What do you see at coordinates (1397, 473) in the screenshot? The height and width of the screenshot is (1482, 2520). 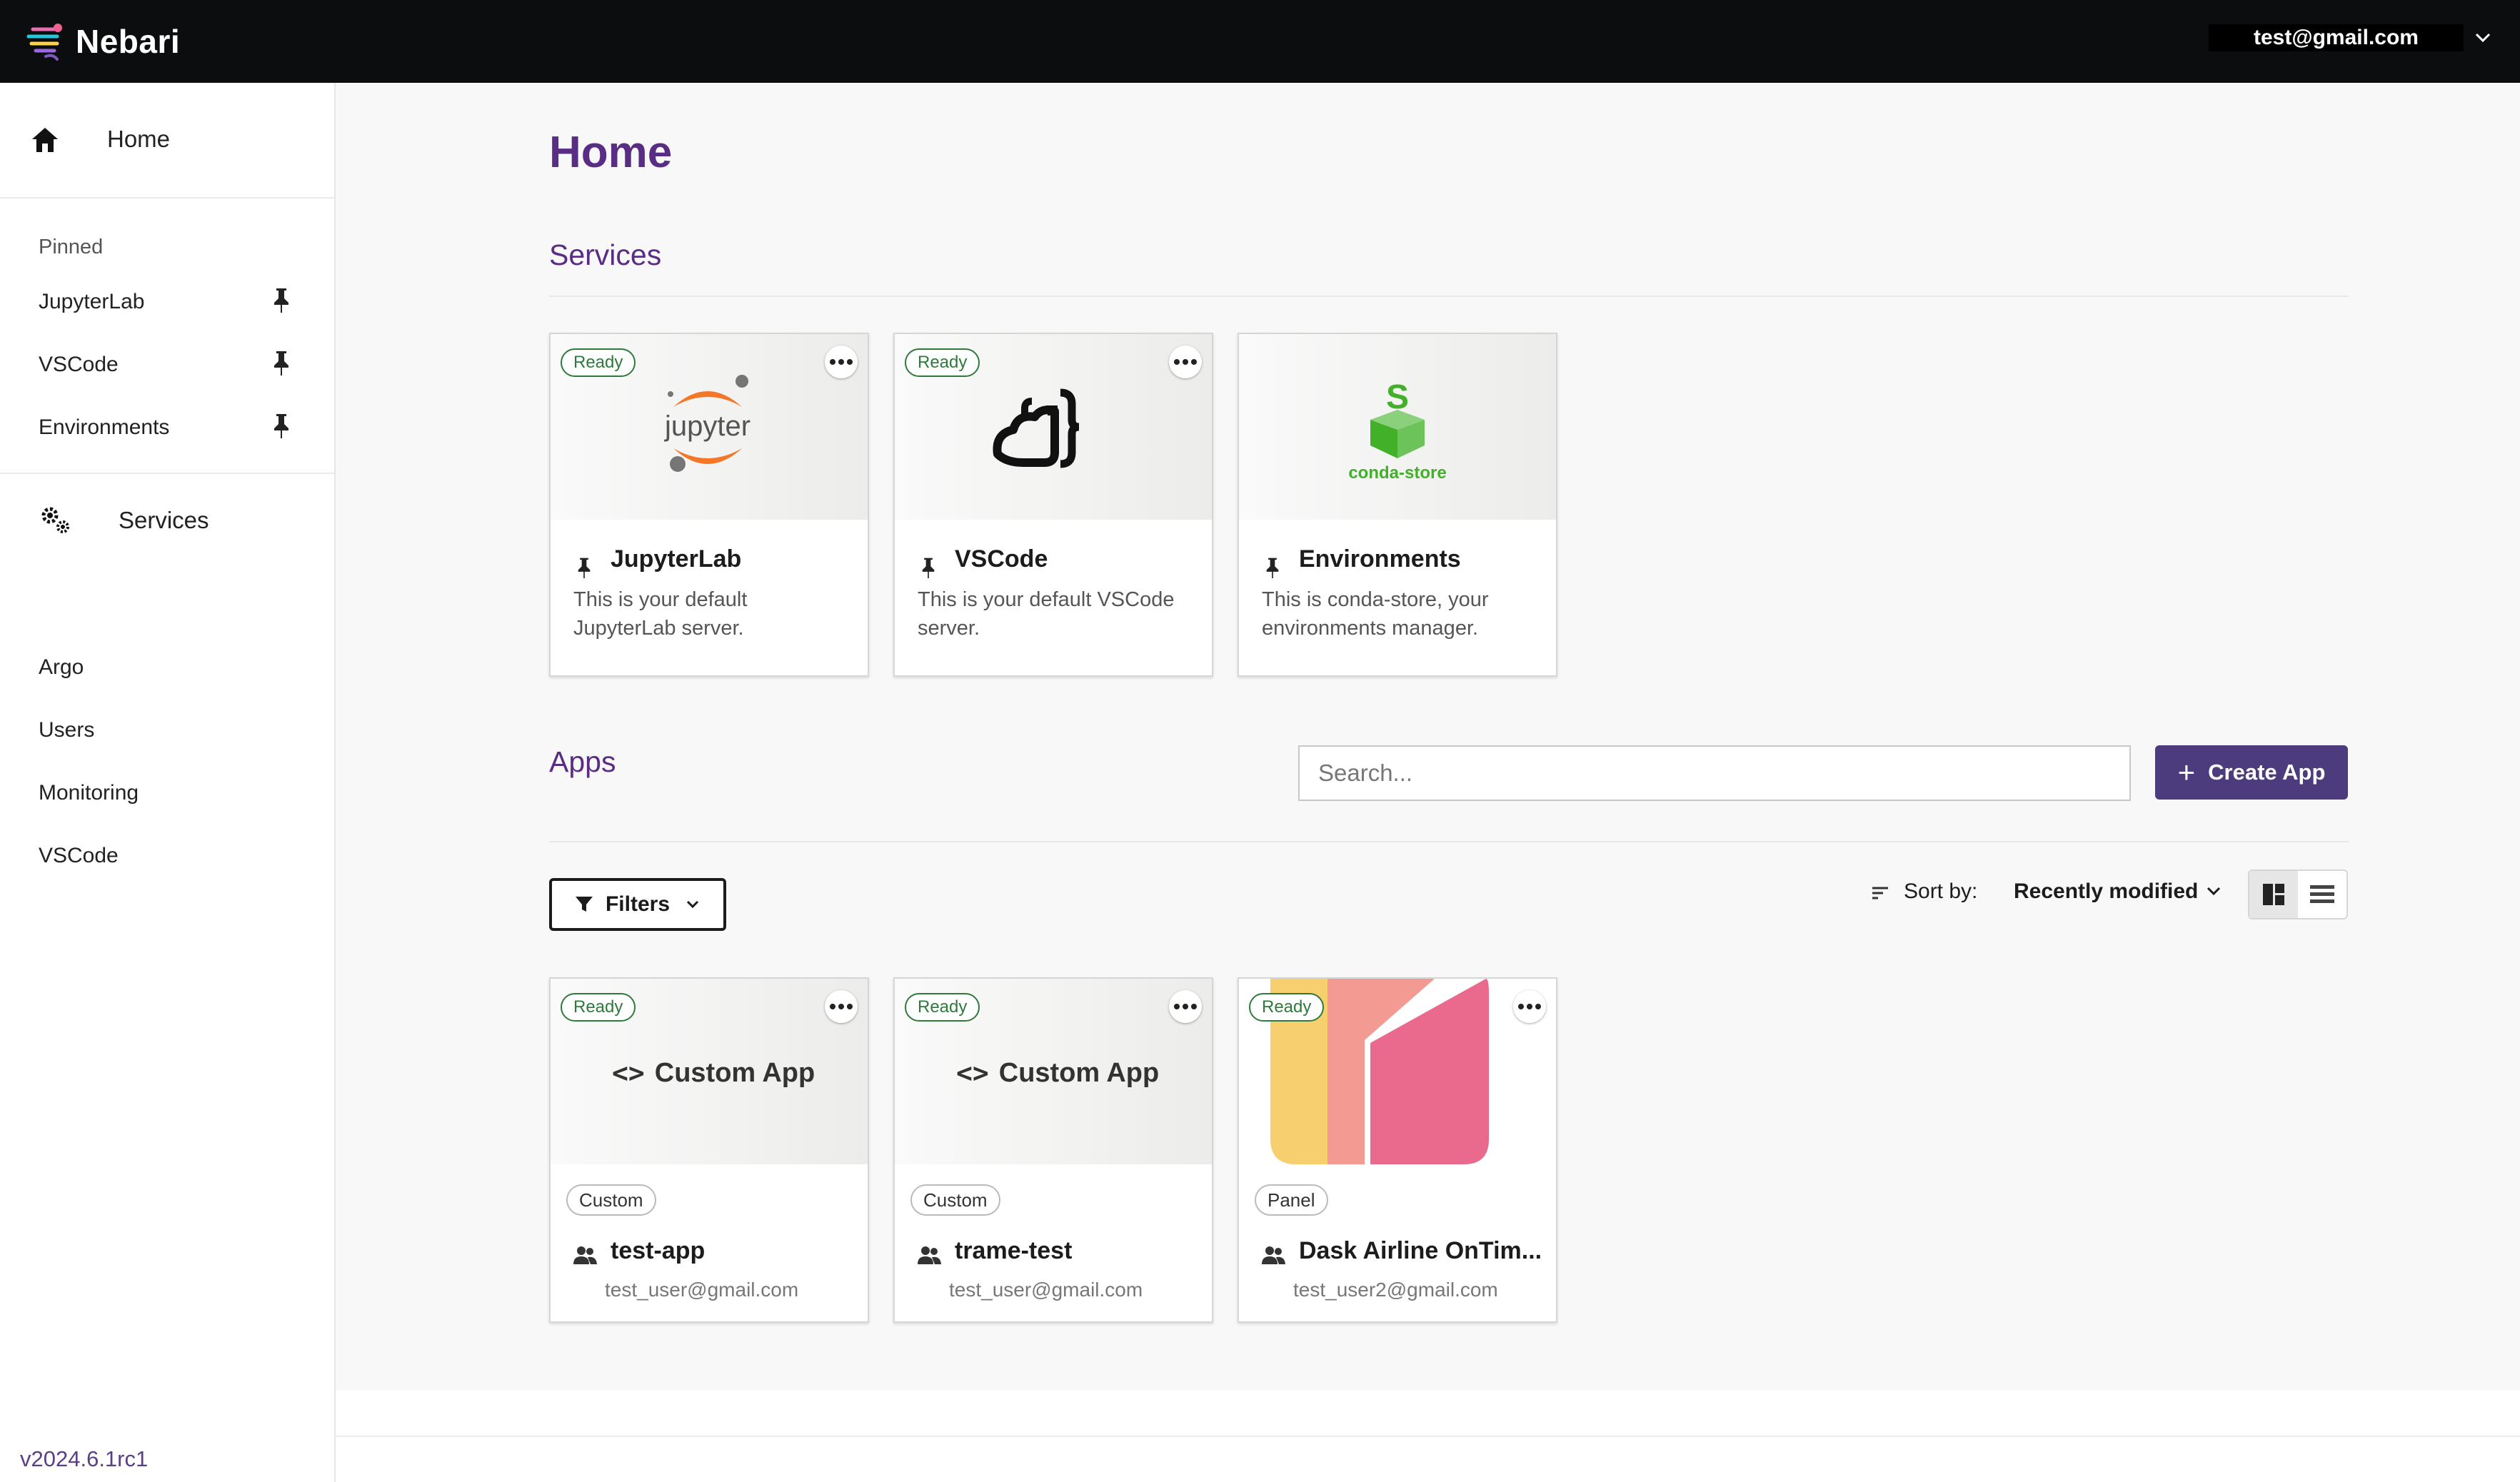 I see `conda-store-logo-text: conda-store` at bounding box center [1397, 473].